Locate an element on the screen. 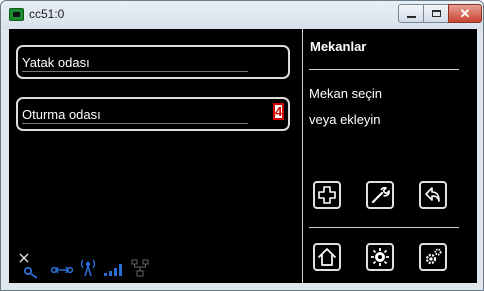 The width and height of the screenshot is (484, 291). network-icon is located at coordinates (140, 268).